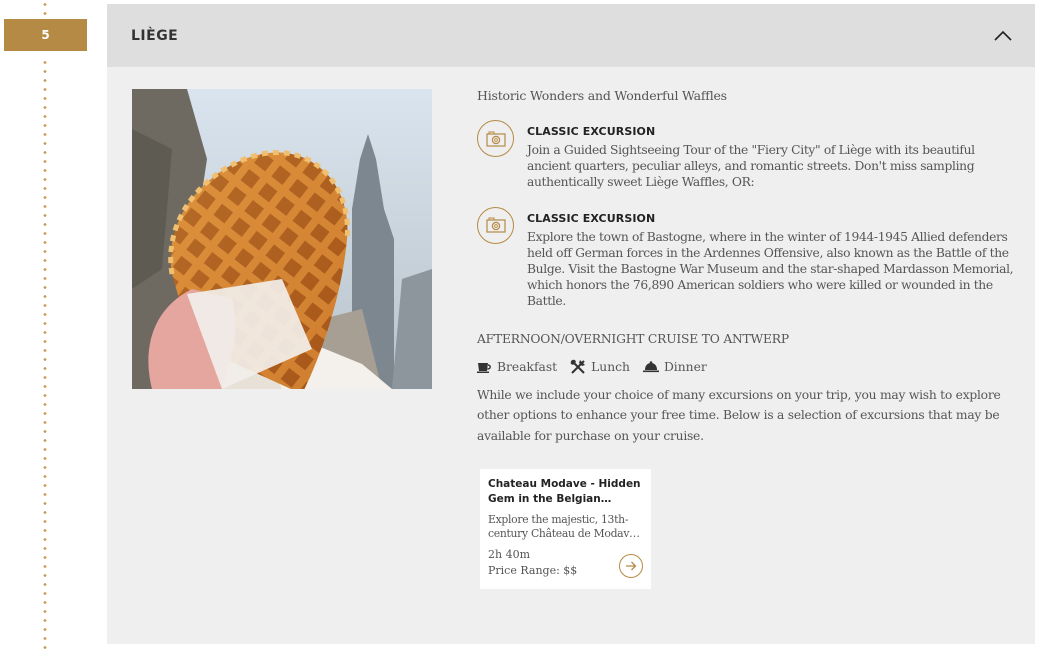 This screenshot has height=650, width=1042. I want to click on collapse-button, so click(1003, 36).